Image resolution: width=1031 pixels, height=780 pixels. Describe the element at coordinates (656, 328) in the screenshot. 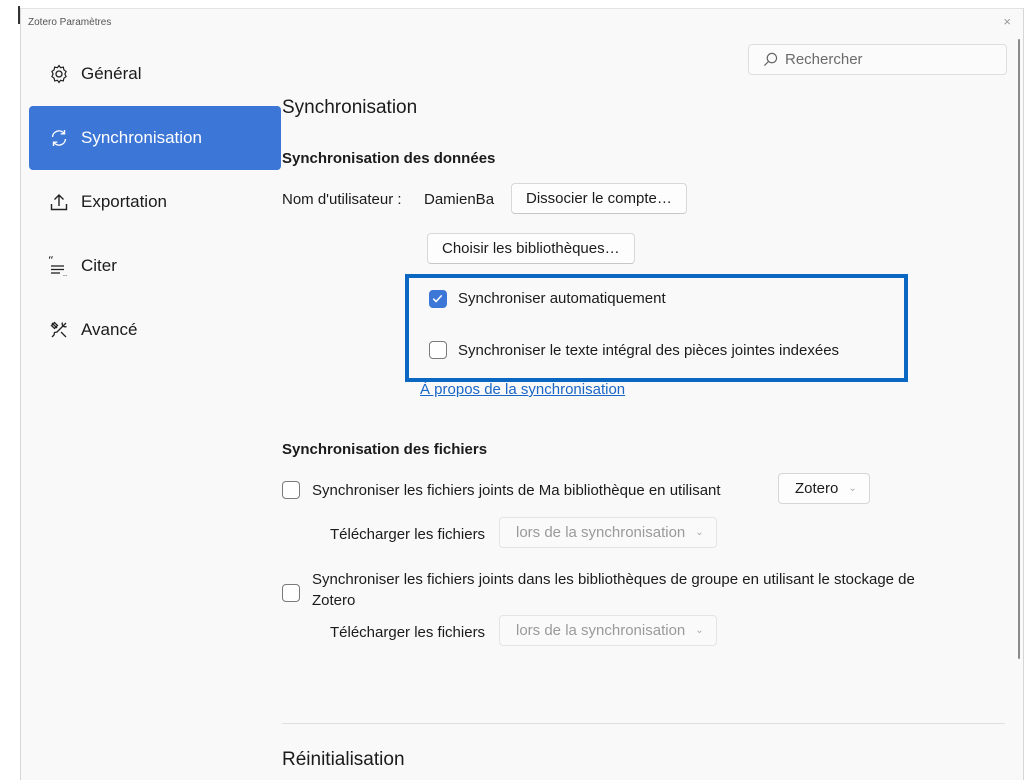

I see `highlight-box` at that location.